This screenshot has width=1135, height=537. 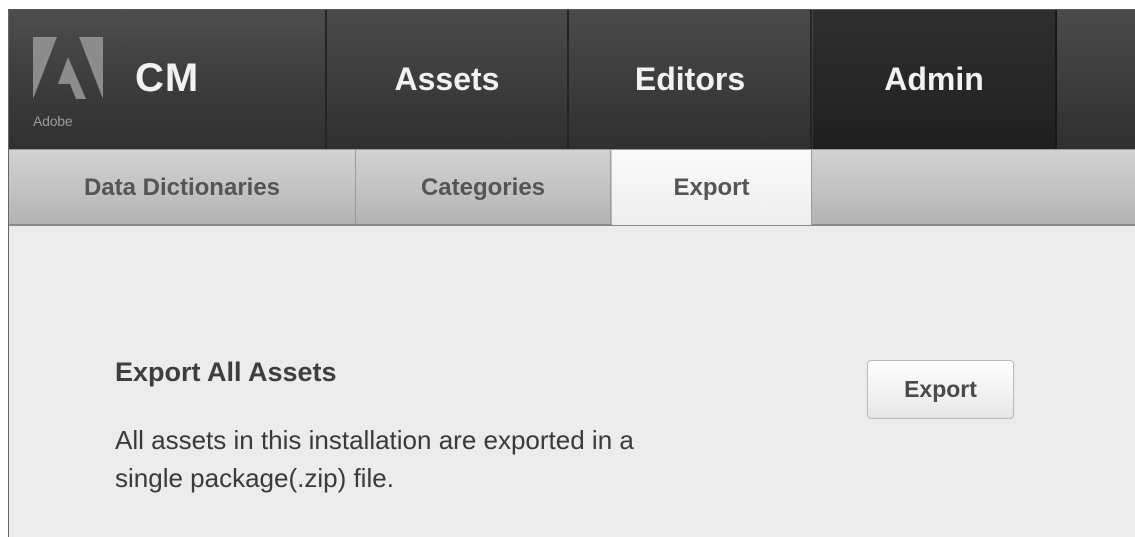 I want to click on tab-admin: Admin, so click(x=935, y=79).